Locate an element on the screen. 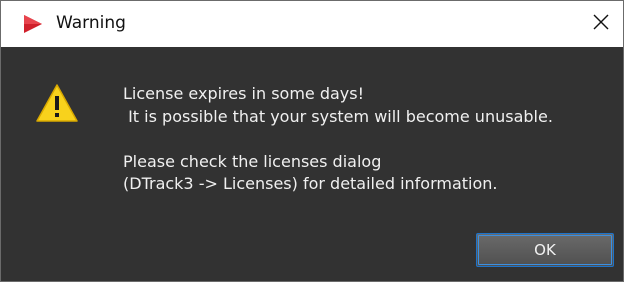 This screenshot has width=624, height=282. message-line: Please check the licenses dialog is located at coordinates (252, 161).